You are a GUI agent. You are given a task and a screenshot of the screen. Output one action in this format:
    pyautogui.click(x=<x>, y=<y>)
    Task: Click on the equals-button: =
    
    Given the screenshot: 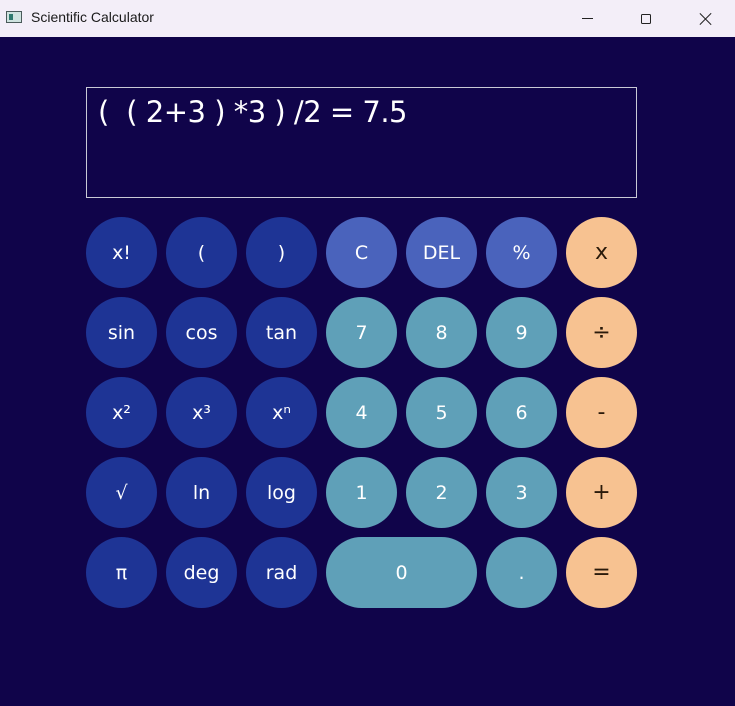 What is the action you would take?
    pyautogui.click(x=601, y=572)
    